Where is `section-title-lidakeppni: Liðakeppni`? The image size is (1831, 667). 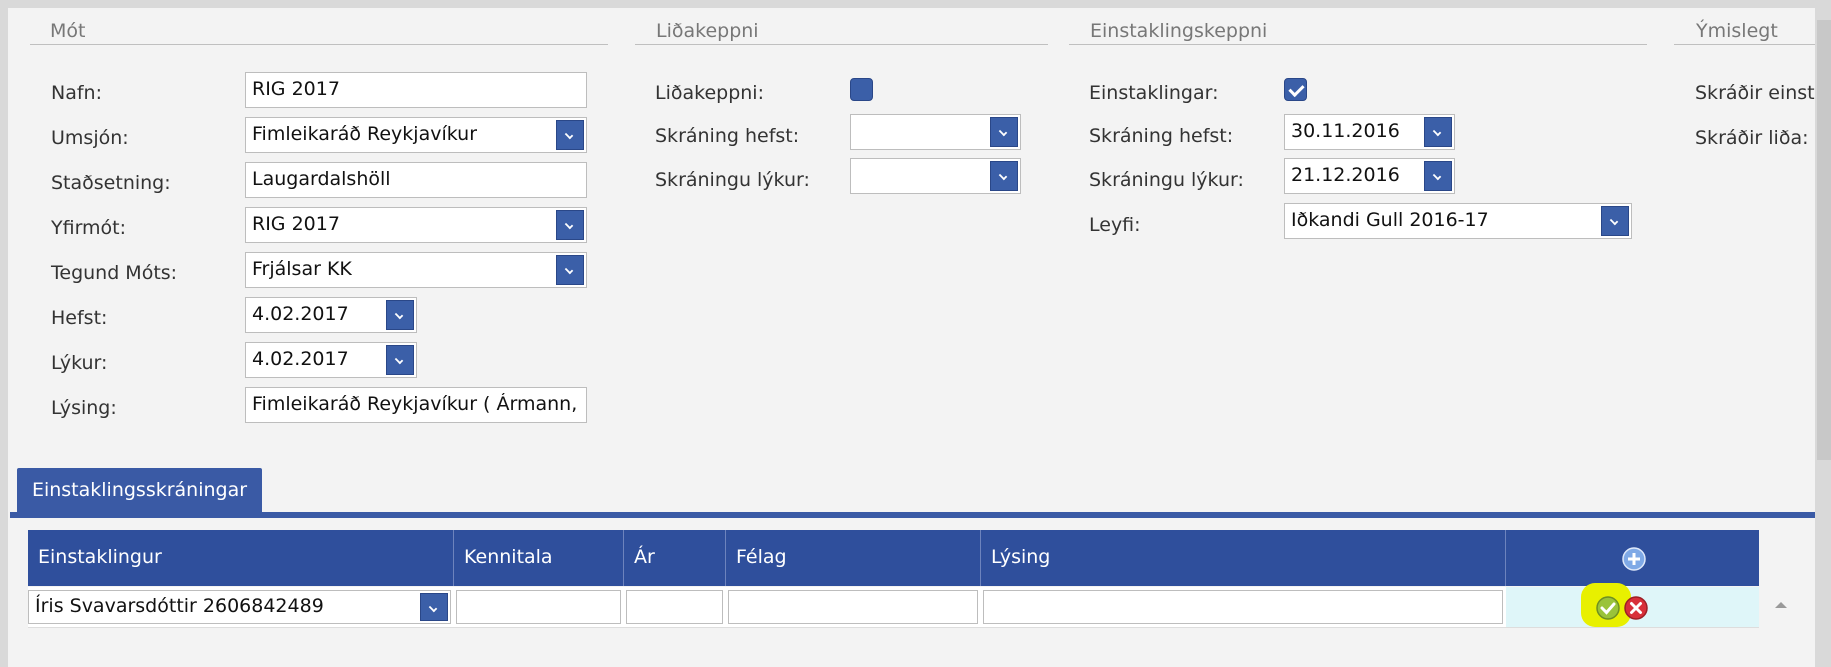
section-title-lidakeppni: Liðakeppni is located at coordinates (707, 31).